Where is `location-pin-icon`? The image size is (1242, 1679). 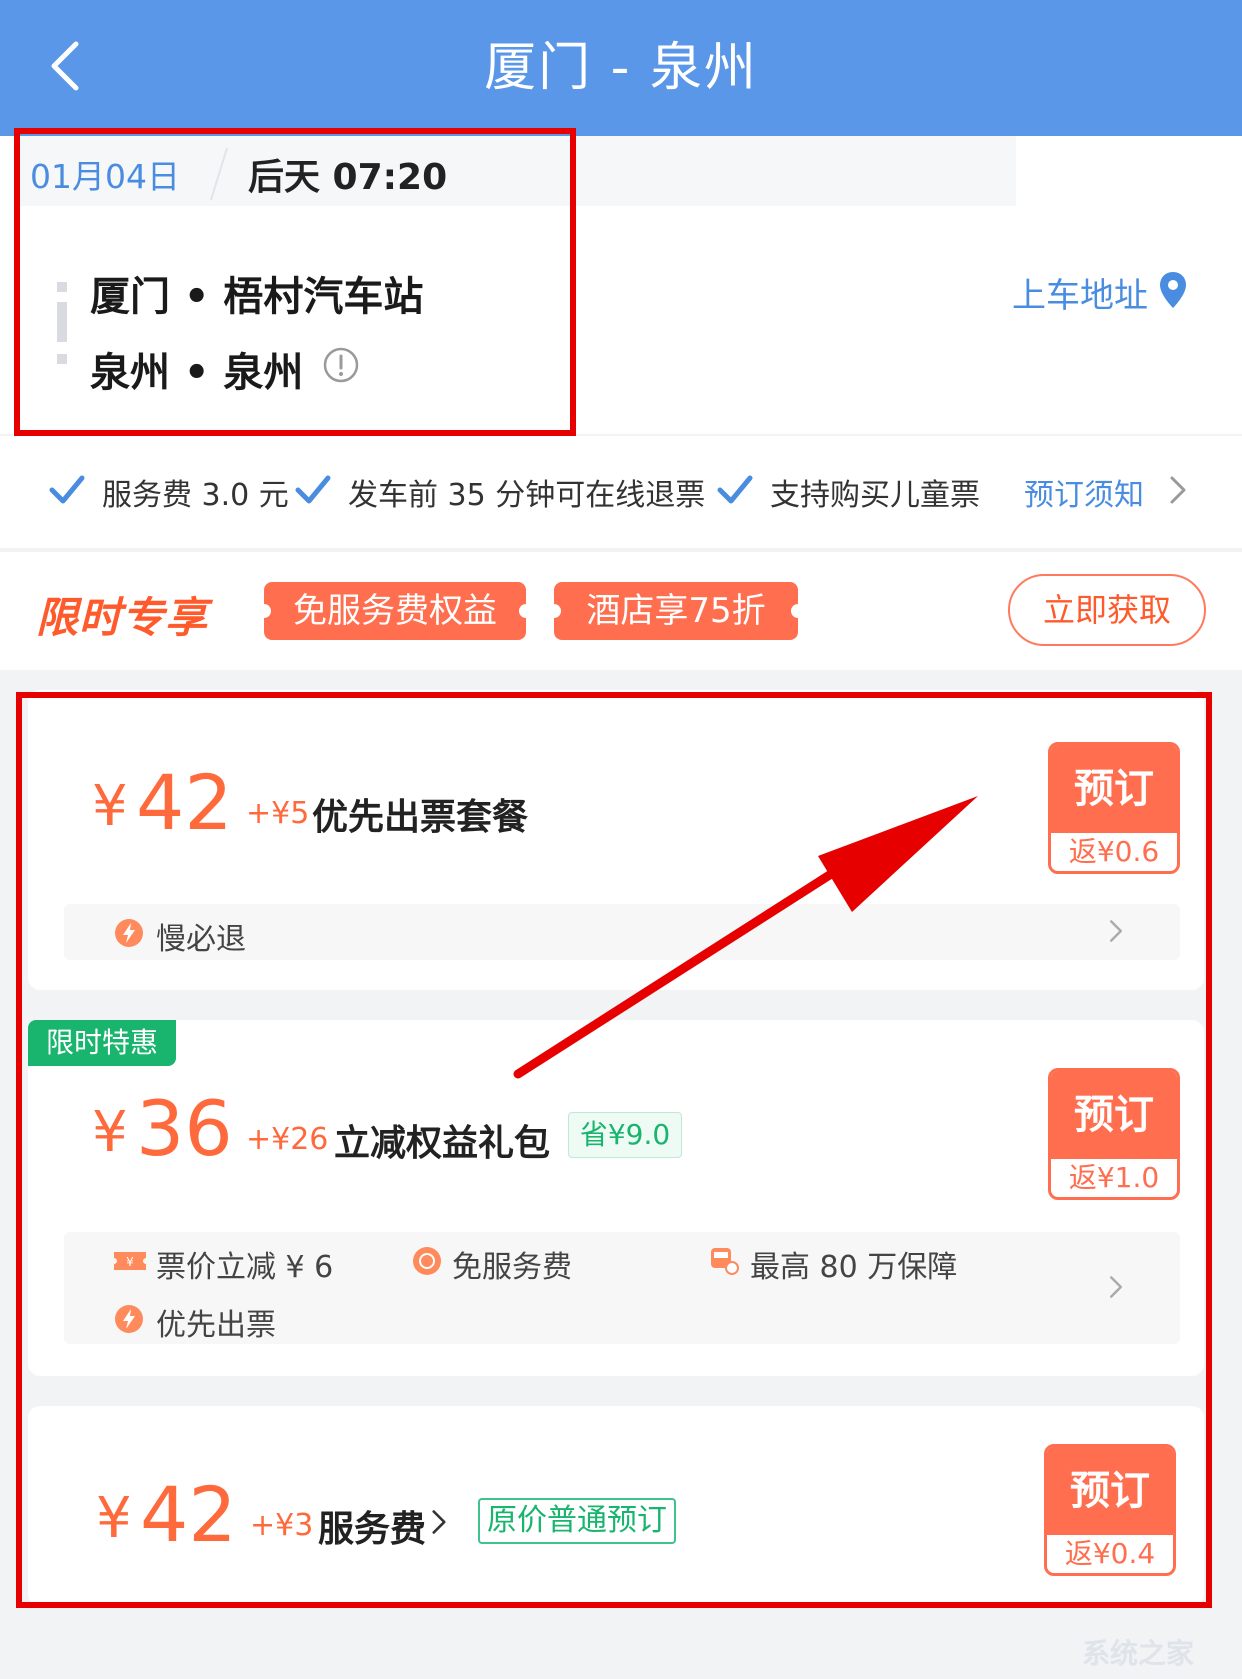
location-pin-icon is located at coordinates (1173, 290).